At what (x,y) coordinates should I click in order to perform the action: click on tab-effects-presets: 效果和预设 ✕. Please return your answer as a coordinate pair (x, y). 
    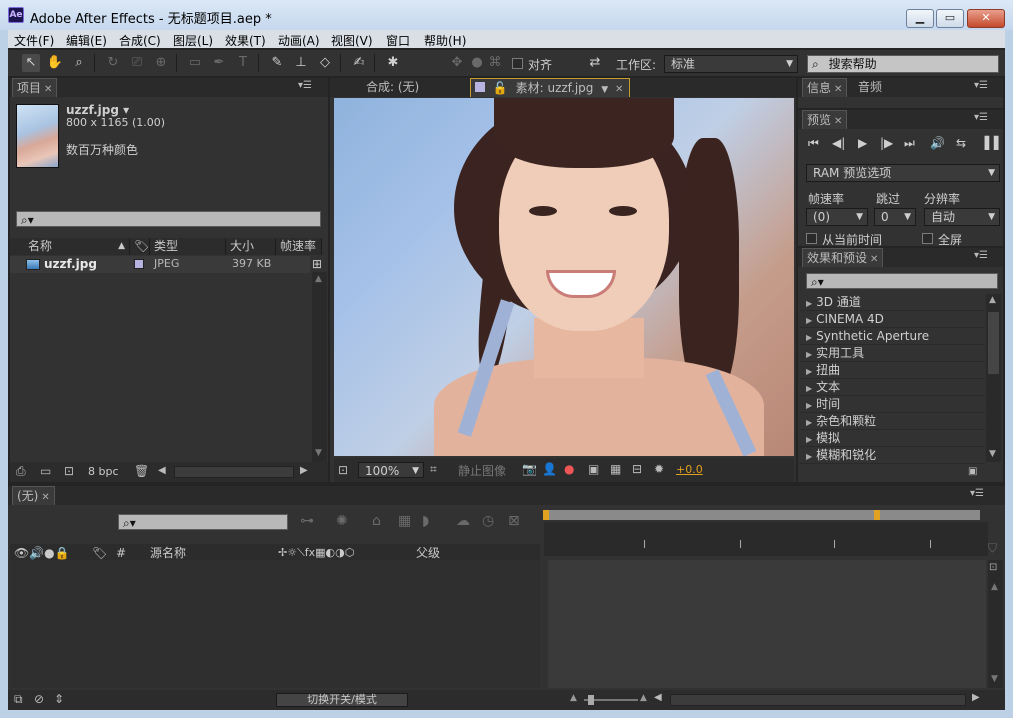
    Looking at the image, I should click on (843, 257).